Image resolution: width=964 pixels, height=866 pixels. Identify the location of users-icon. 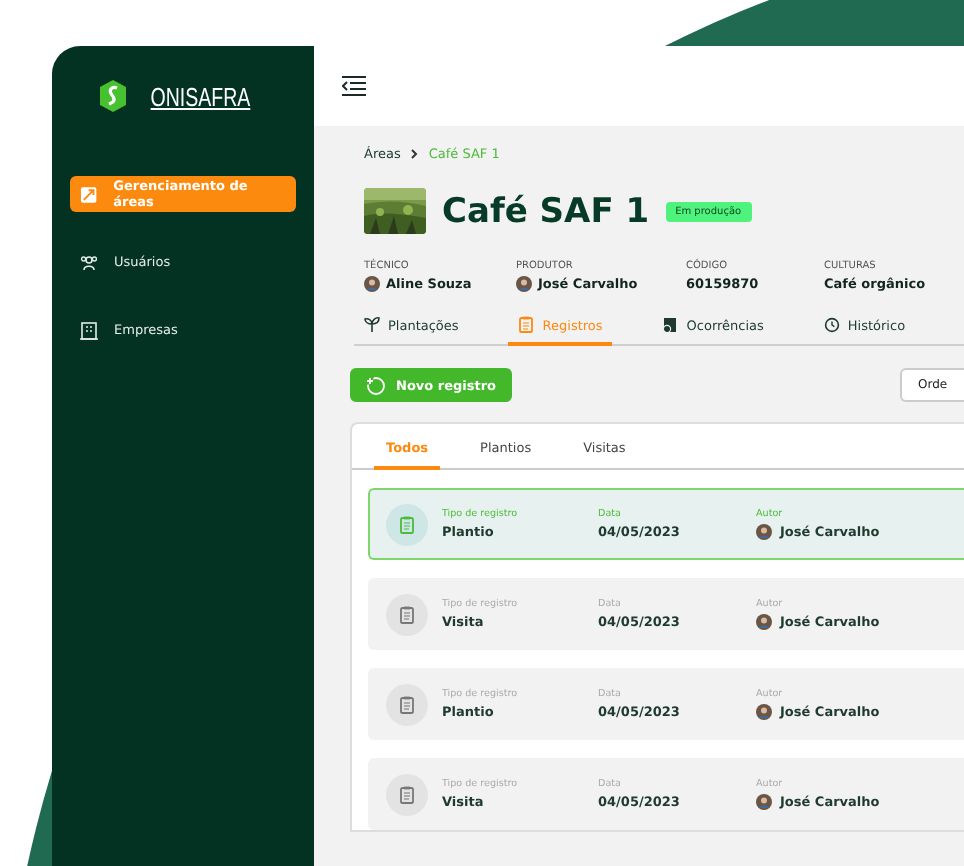
(89, 262).